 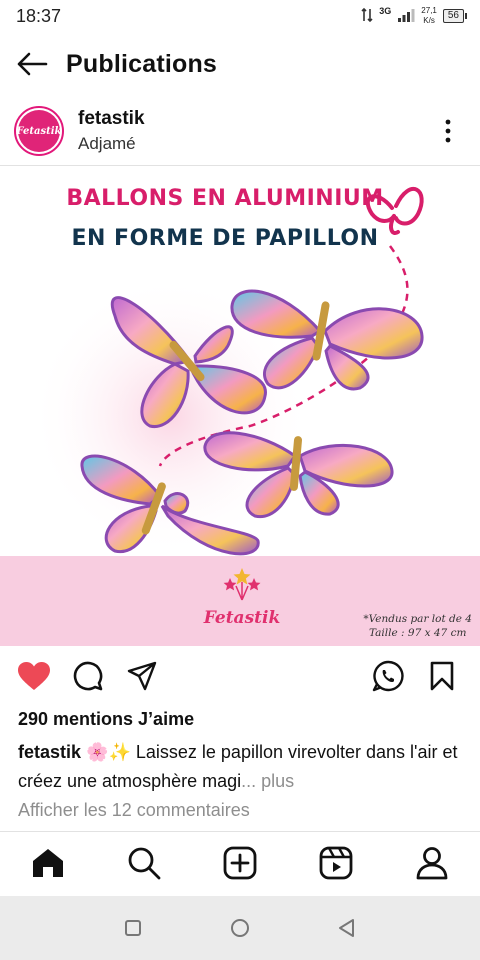 I want to click on status-indicators: 3G 27,1 K/s 56, so click(x=414, y=16).